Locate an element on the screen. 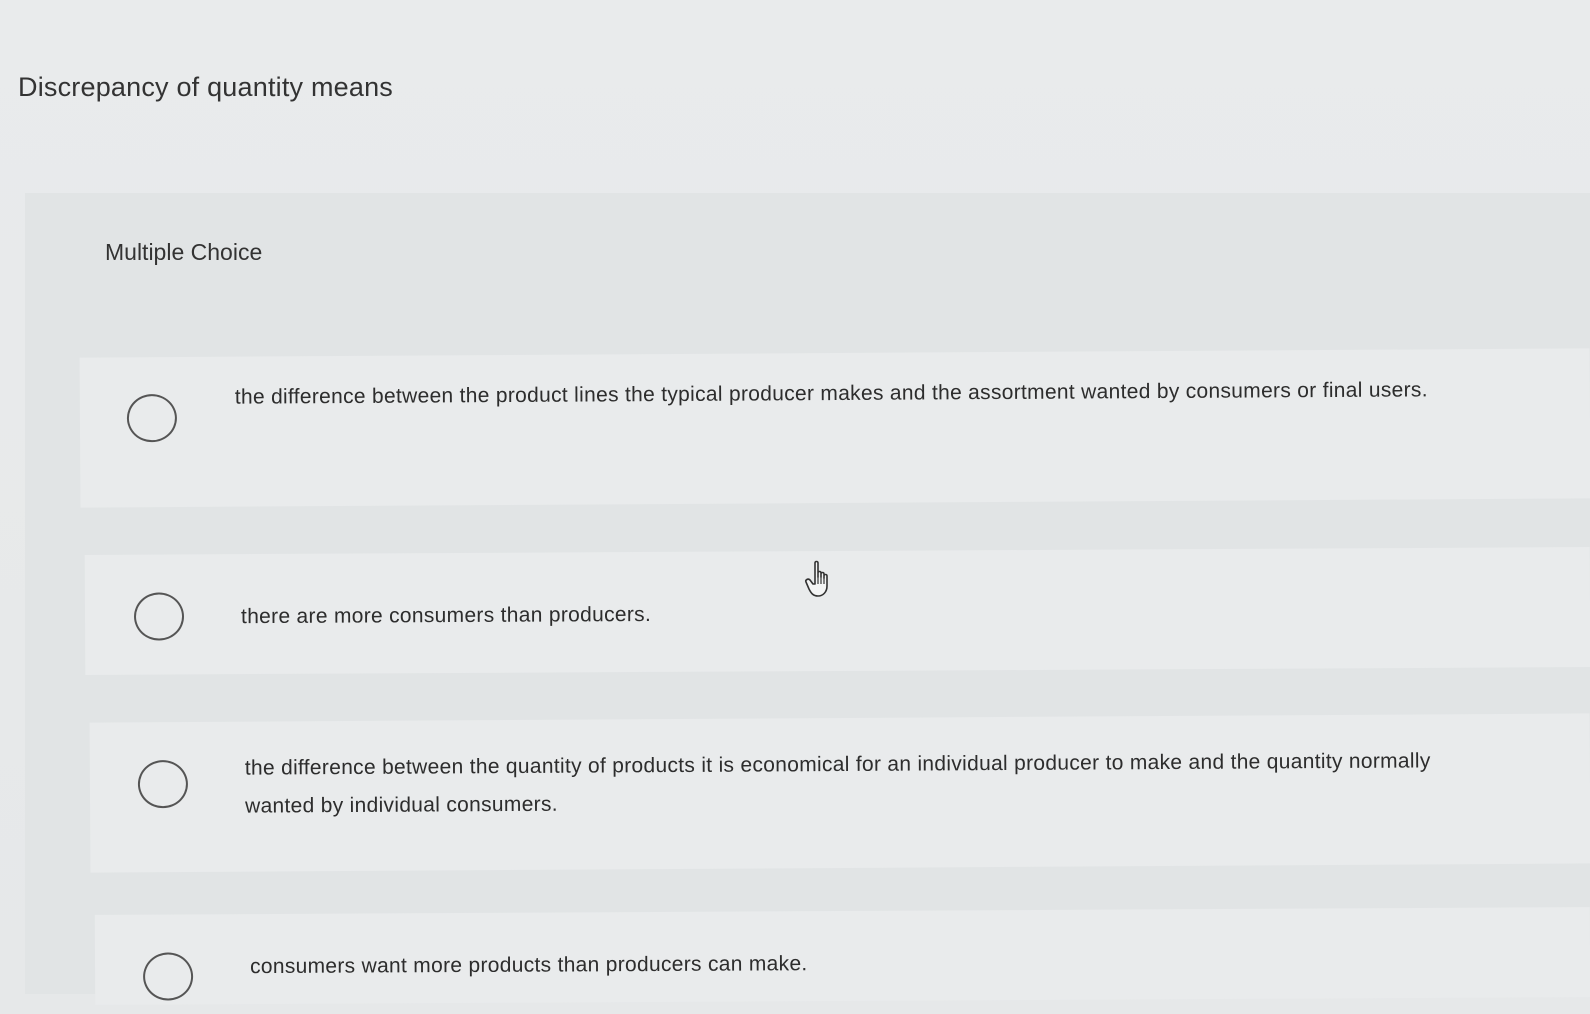  hand-pointer-icon is located at coordinates (816, 578).